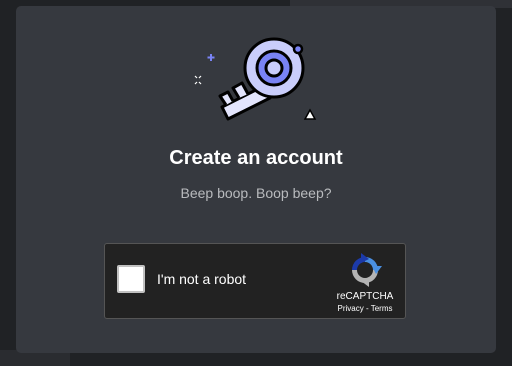  Describe the element at coordinates (382, 308) in the screenshot. I see `terms-link: Terms` at that location.